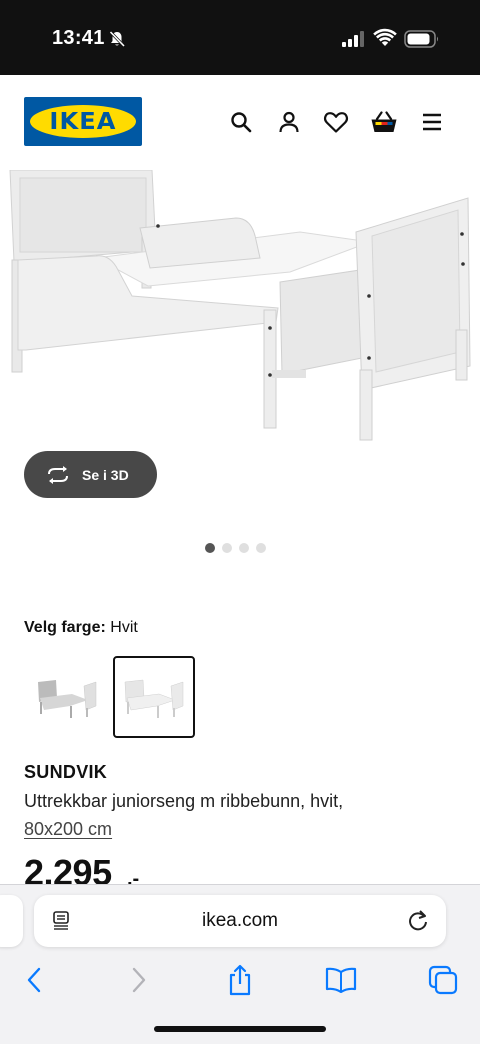 Image resolution: width=480 pixels, height=1044 pixels. What do you see at coordinates (235, 548) in the screenshot?
I see `gallery-pagination` at bounding box center [235, 548].